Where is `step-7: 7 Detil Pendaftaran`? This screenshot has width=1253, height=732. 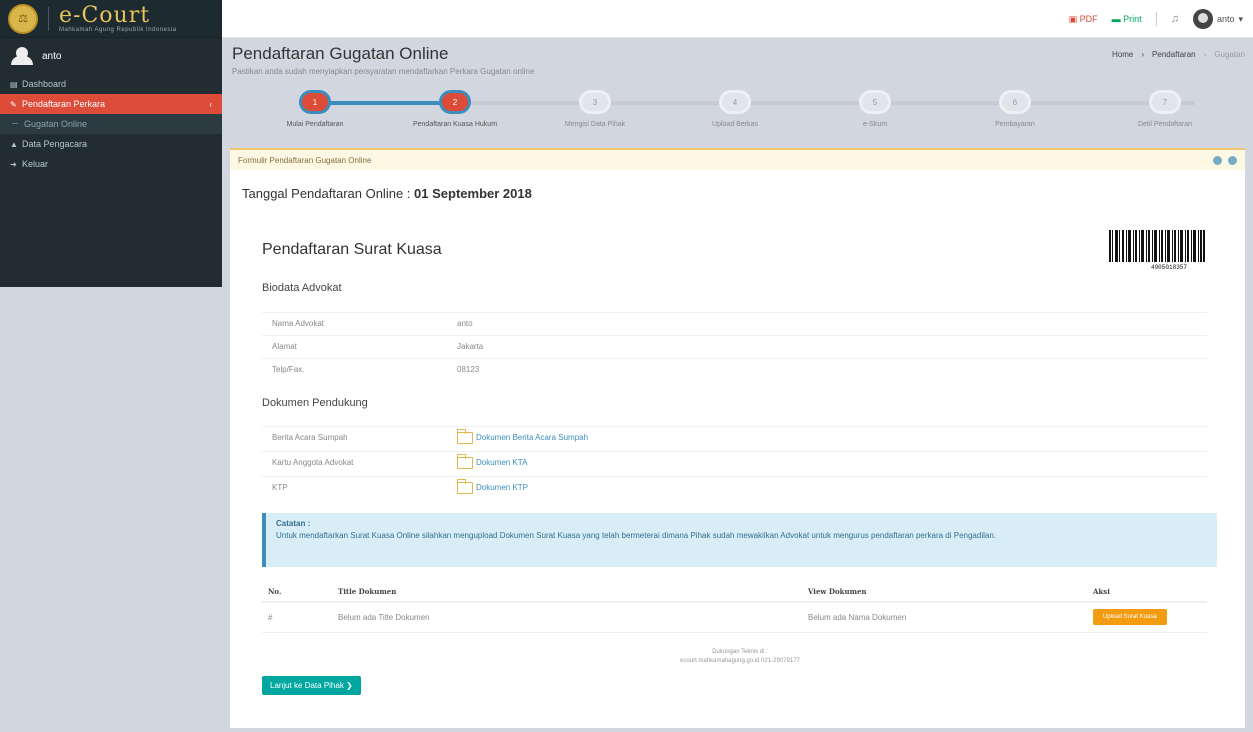 step-7: 7 Detil Pendaftaran is located at coordinates (1165, 109).